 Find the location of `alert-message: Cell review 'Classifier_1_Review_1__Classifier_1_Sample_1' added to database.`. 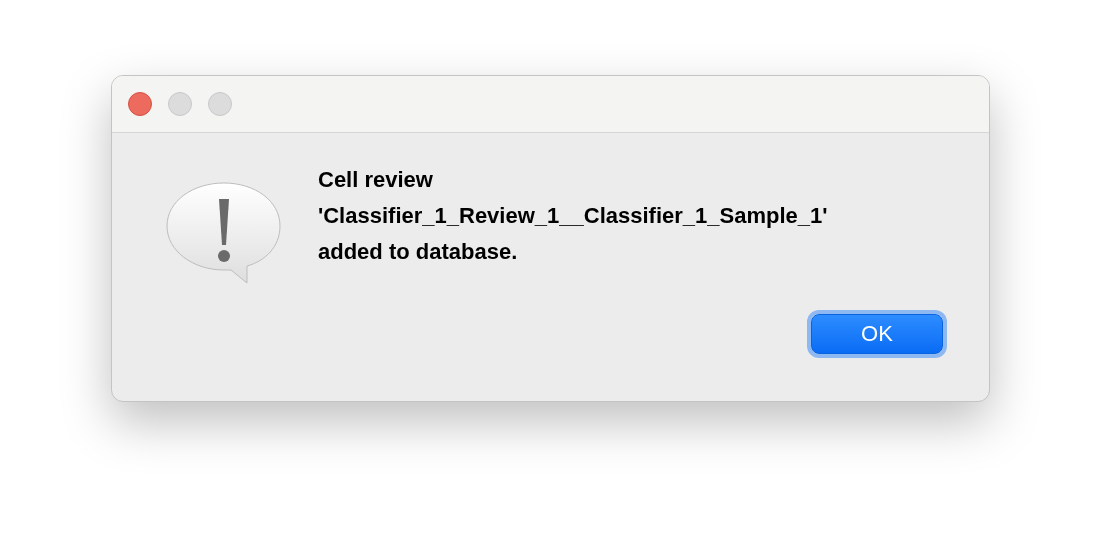

alert-message: Cell review 'Classifier_1_Review_1__Classifier_1_Sample_1' added to database. is located at coordinates (573, 216).